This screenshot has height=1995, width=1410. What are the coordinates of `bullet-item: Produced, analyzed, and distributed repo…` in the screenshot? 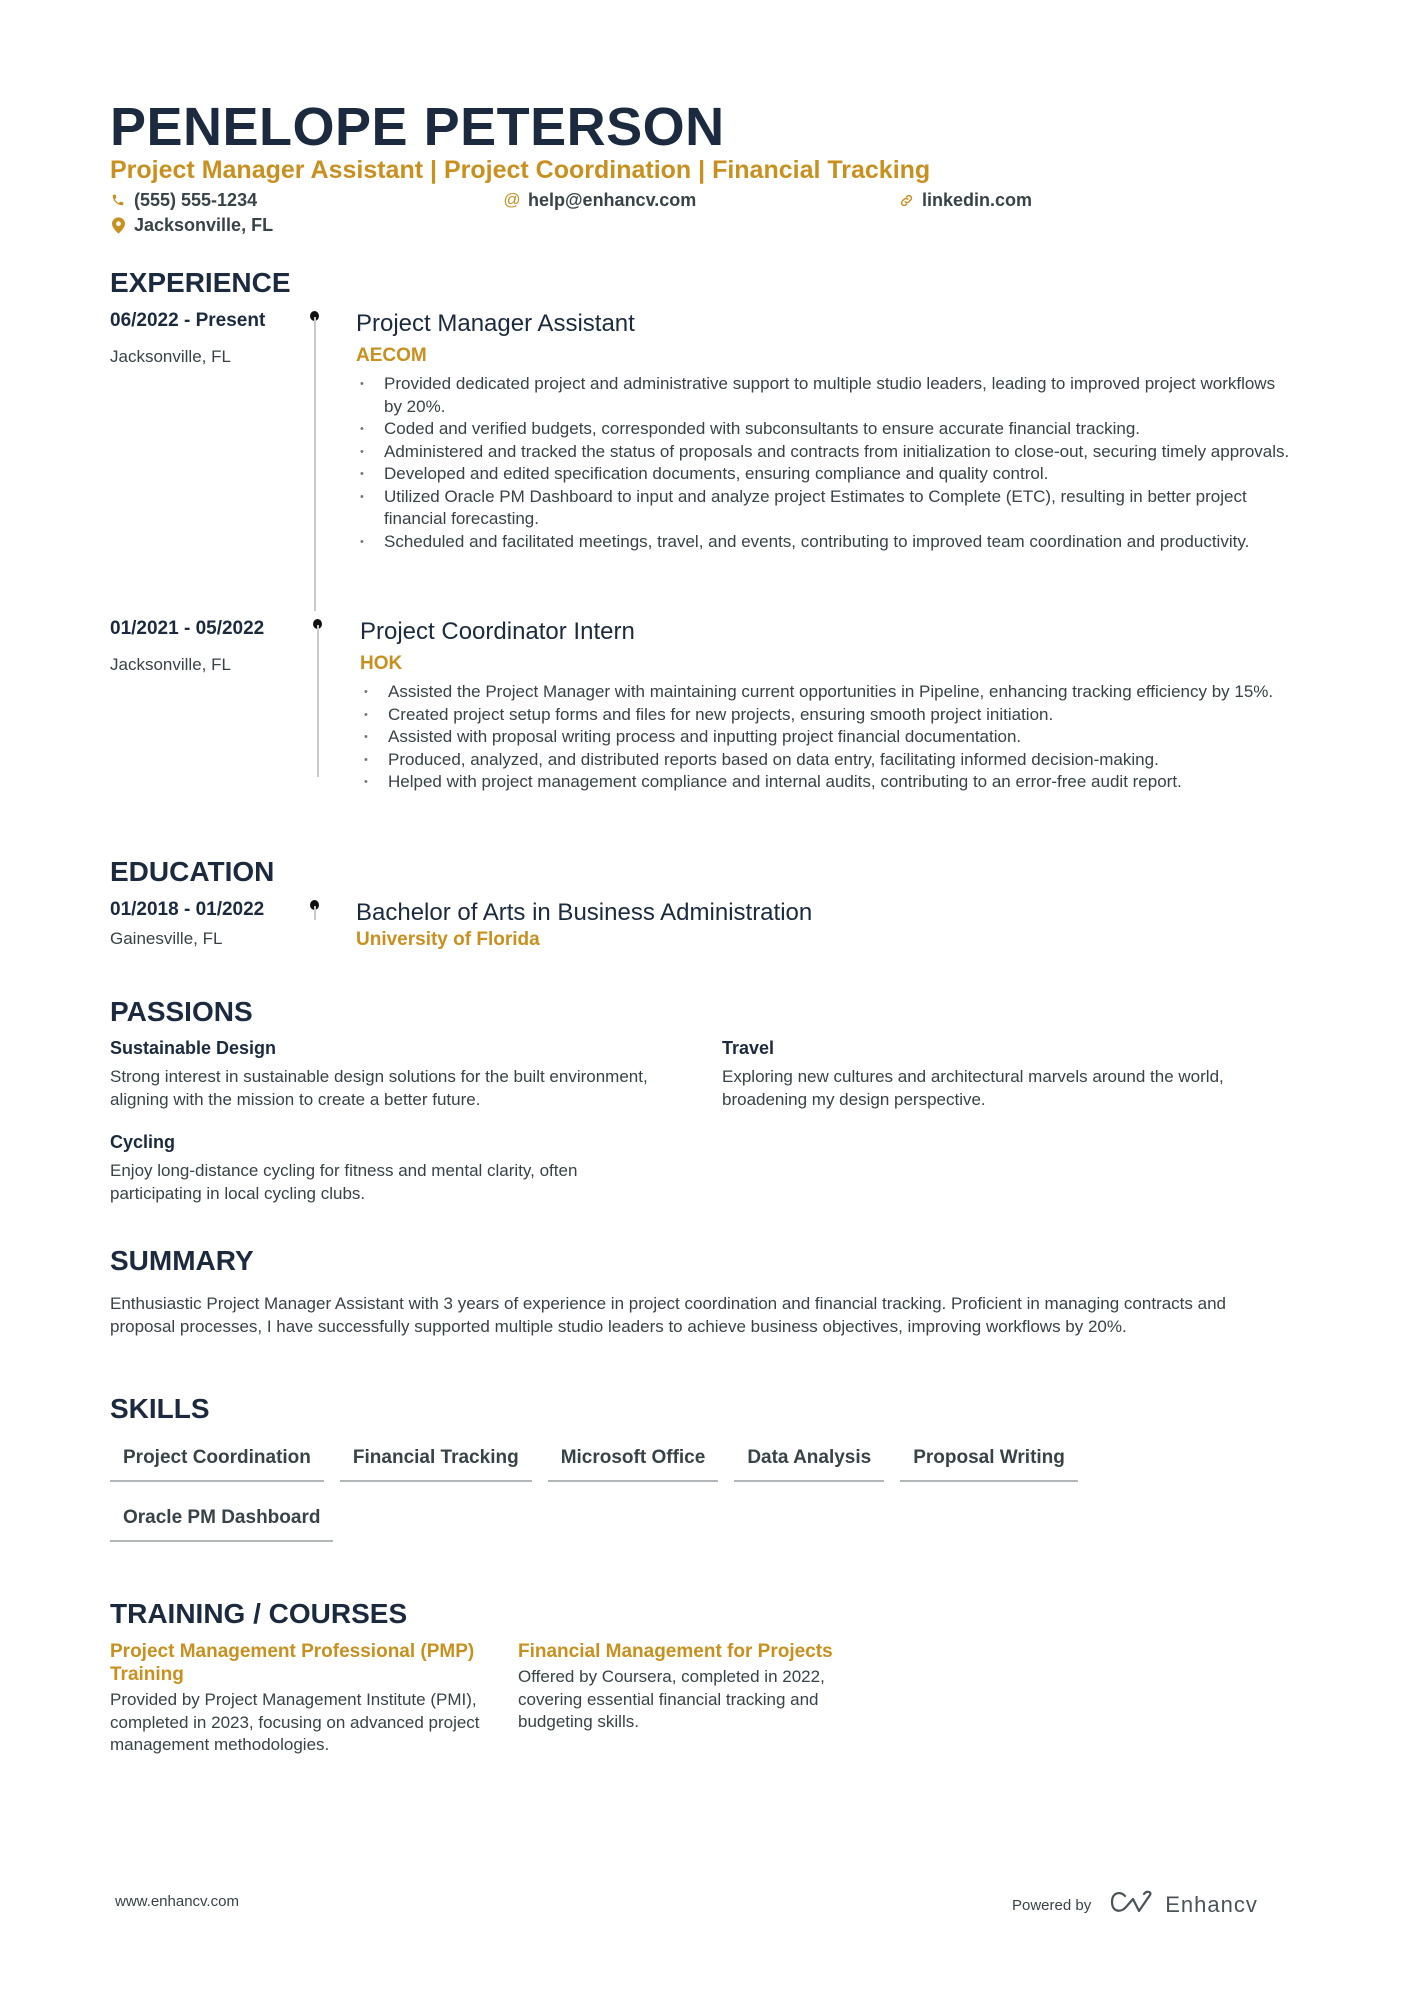 It's located at (830, 760).